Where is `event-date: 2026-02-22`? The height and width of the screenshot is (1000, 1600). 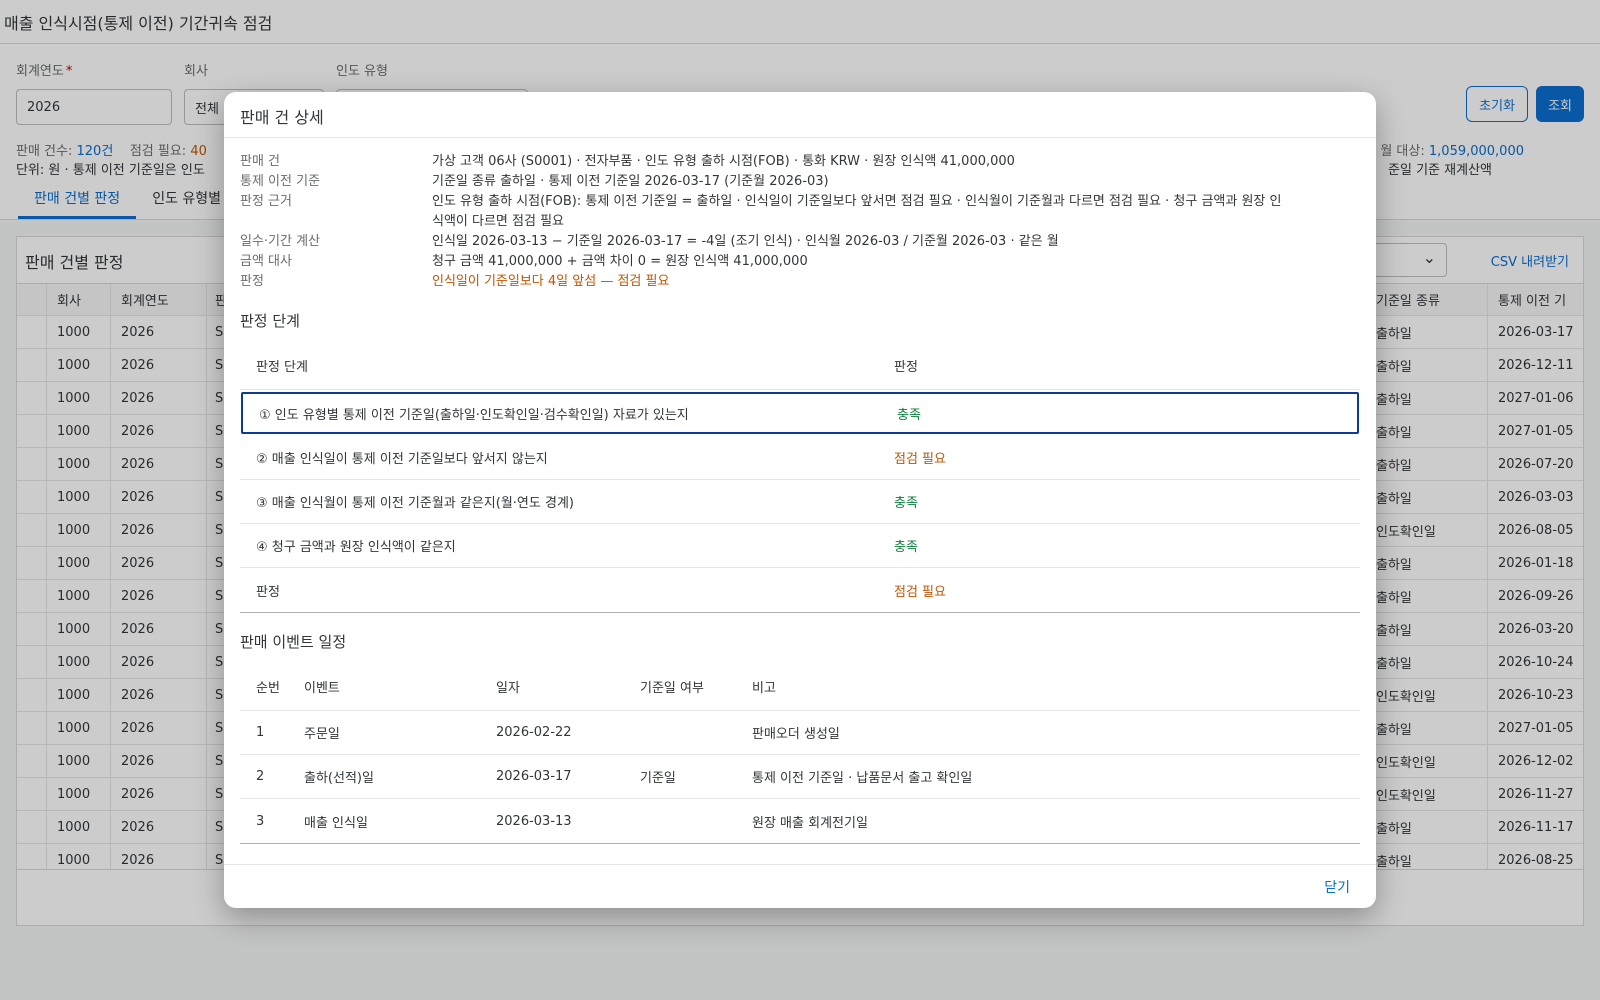
event-date: 2026-02-22 is located at coordinates (534, 732).